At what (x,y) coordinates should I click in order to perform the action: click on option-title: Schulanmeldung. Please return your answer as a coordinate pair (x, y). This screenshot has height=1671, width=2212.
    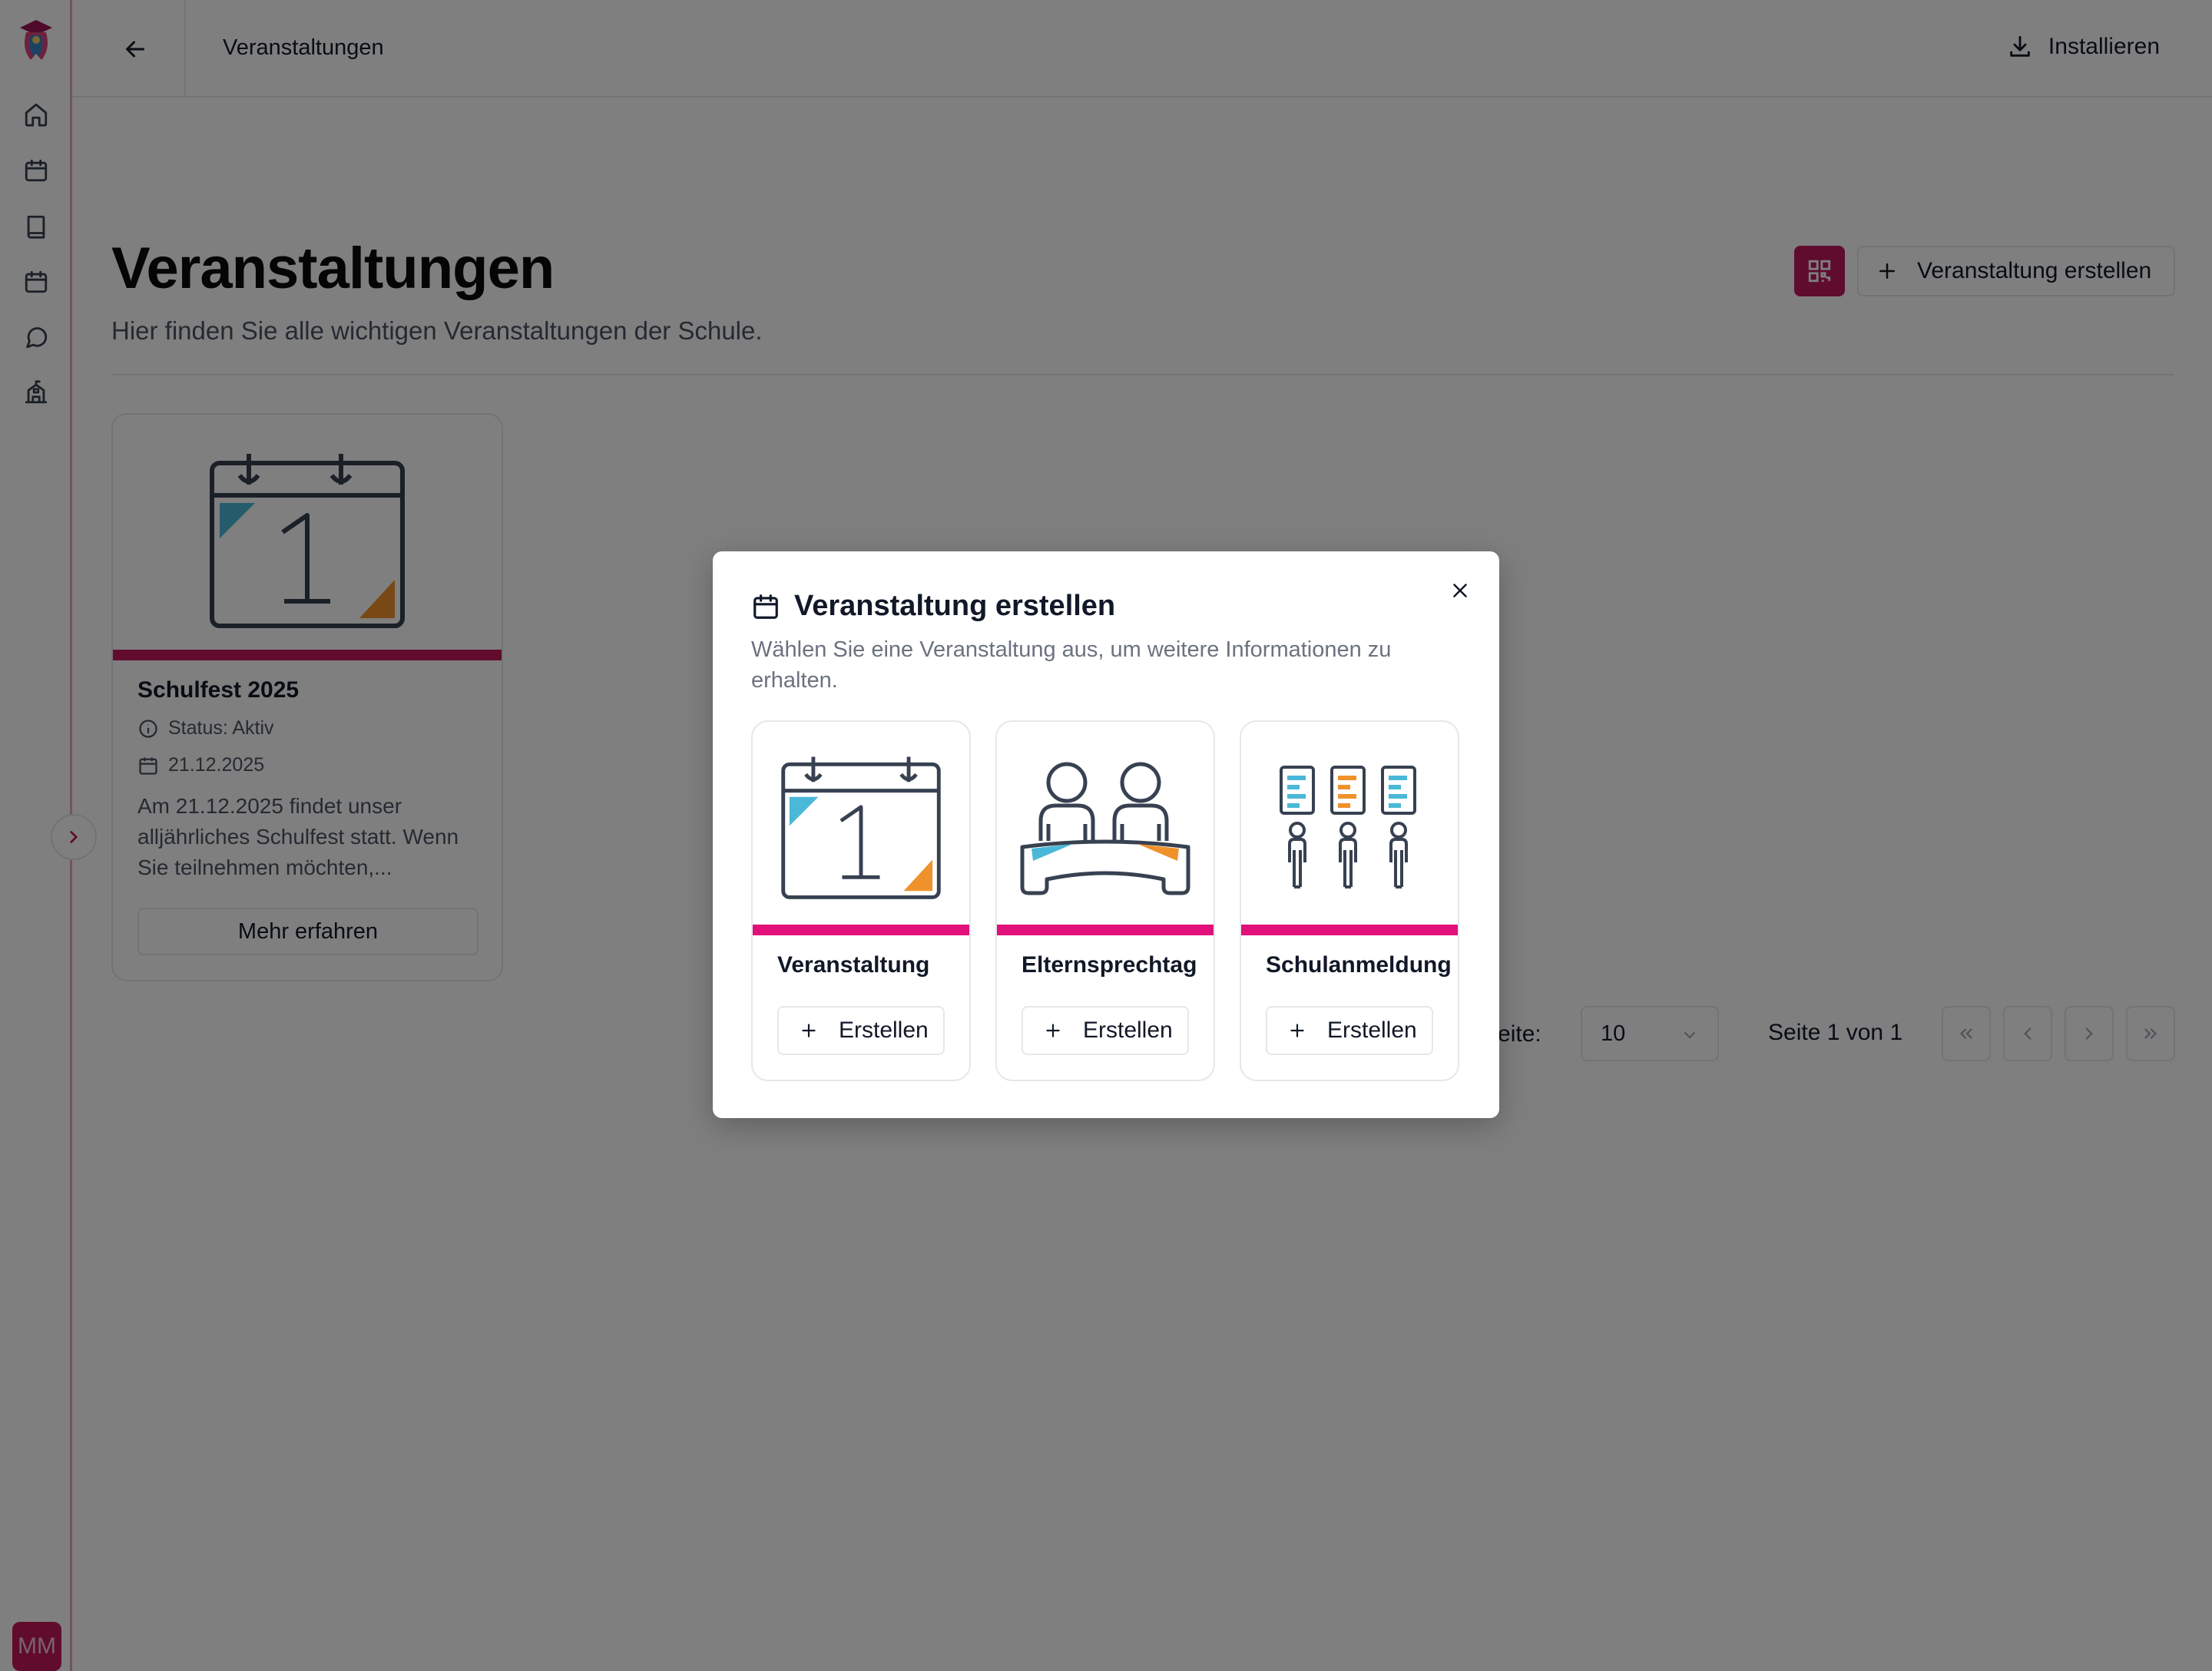
    Looking at the image, I should click on (1359, 965).